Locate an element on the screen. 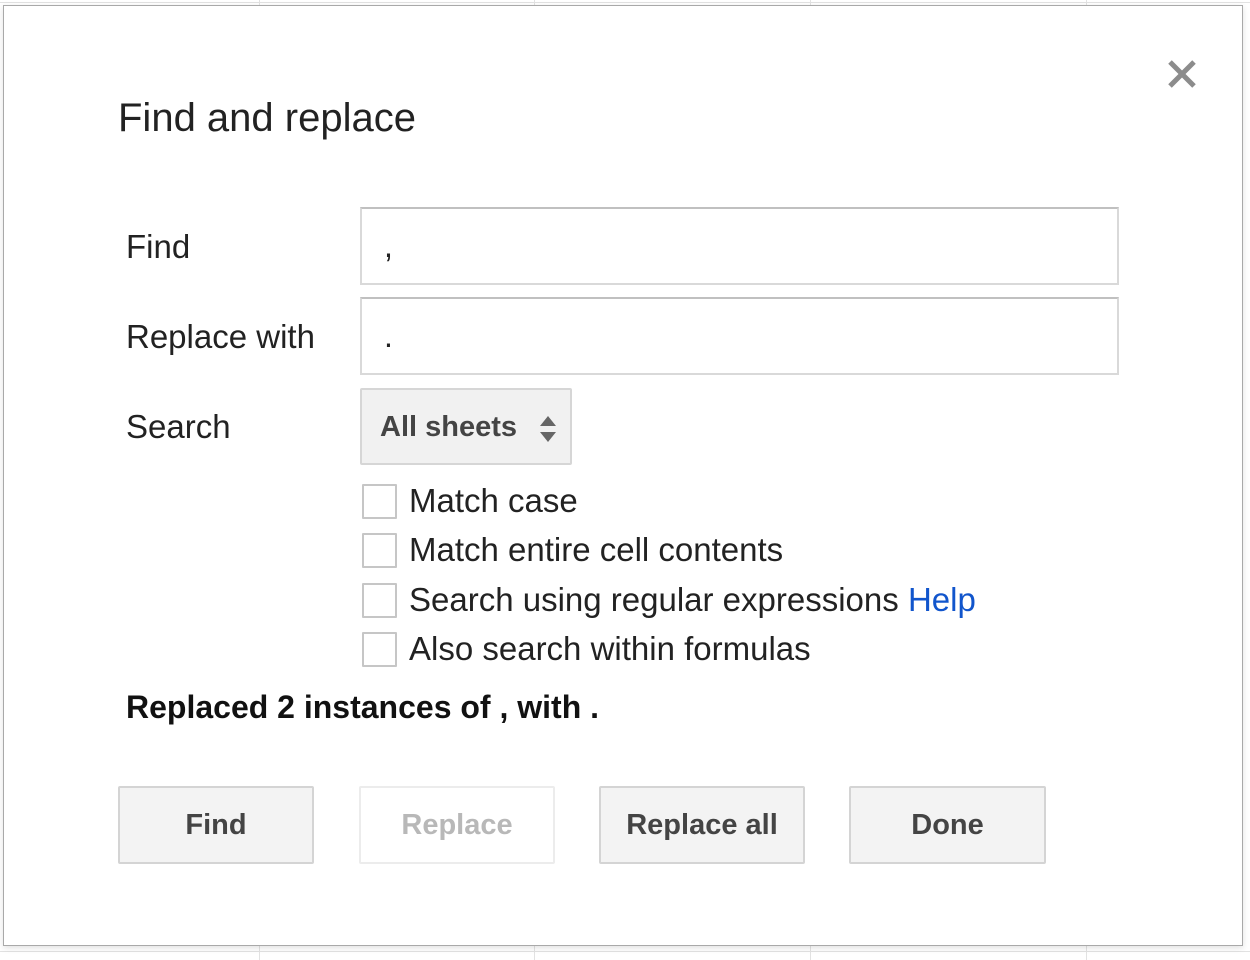 The width and height of the screenshot is (1250, 960). search-formulas-checkbox is located at coordinates (379, 649).